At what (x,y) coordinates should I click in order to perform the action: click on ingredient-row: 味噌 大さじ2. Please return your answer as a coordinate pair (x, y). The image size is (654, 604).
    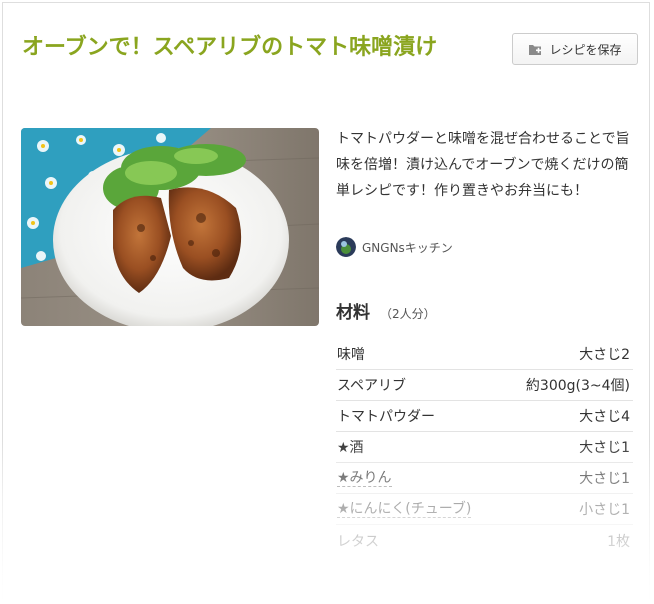
    Looking at the image, I should click on (484, 354).